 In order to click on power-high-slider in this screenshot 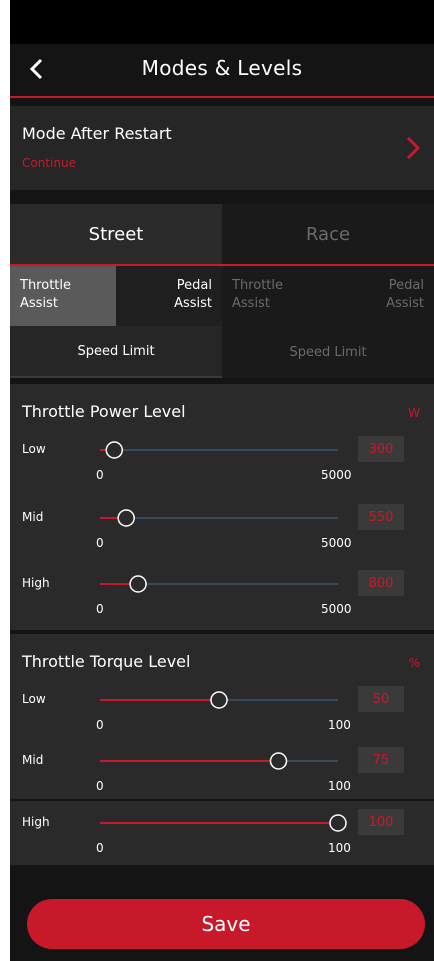, I will do `click(219, 584)`.